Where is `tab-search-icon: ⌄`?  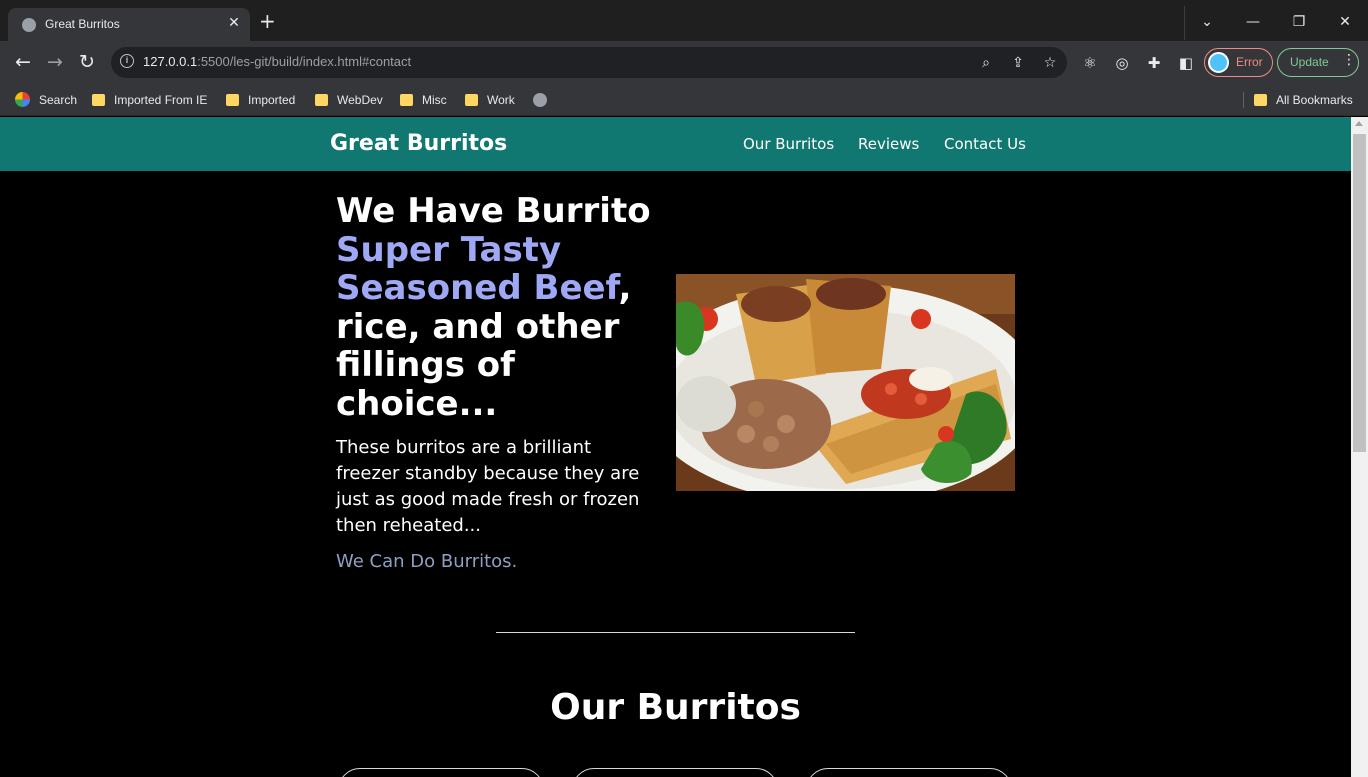 tab-search-icon: ⌄ is located at coordinates (1207, 20).